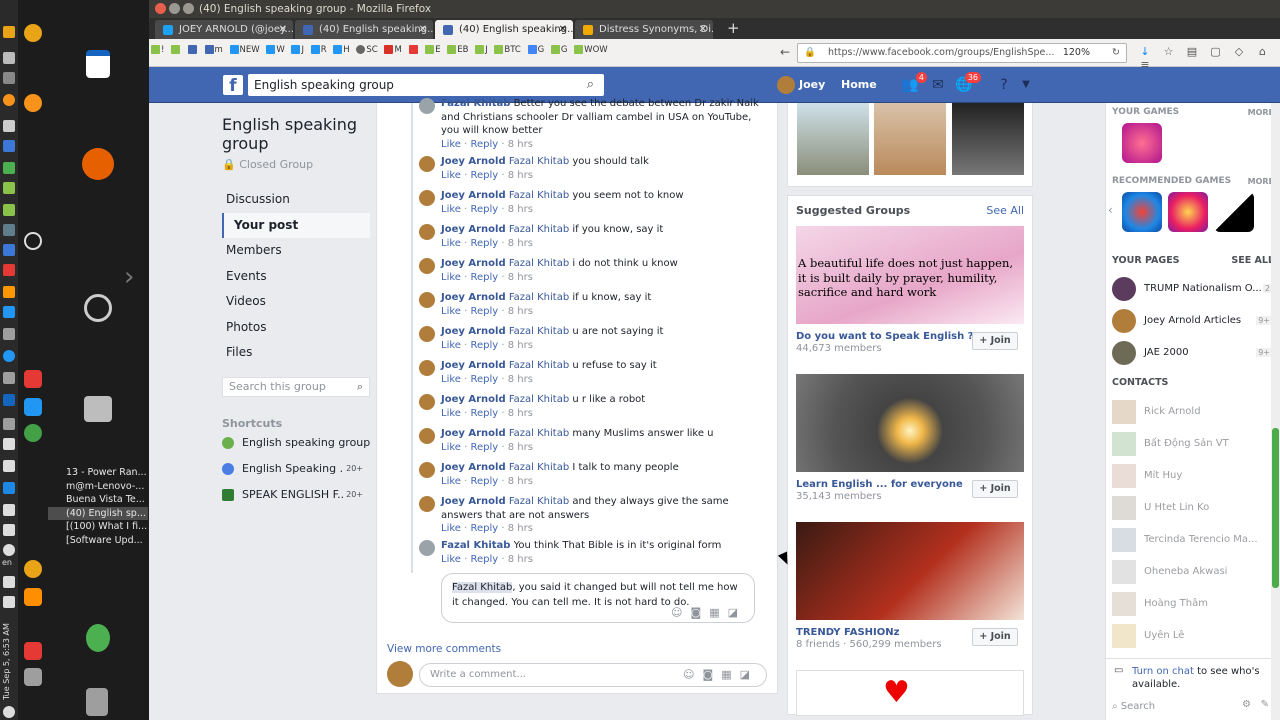  What do you see at coordinates (1076, 53) in the screenshot?
I see `zoom-level: 120%` at bounding box center [1076, 53].